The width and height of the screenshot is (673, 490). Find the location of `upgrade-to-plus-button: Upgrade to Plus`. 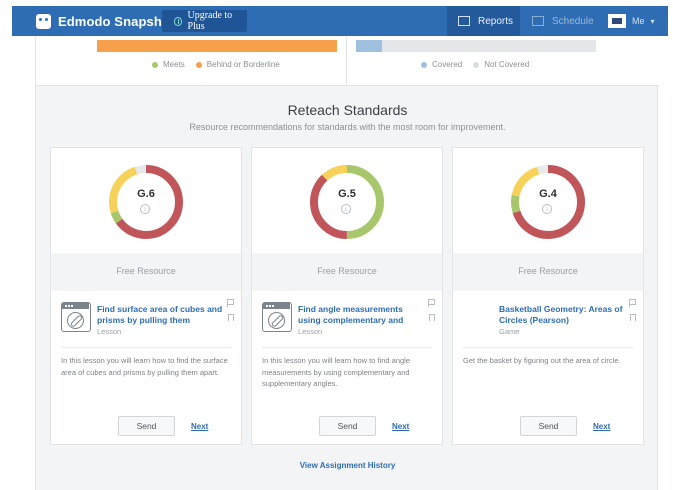

upgrade-to-plus-button: Upgrade to Plus is located at coordinates (204, 21).